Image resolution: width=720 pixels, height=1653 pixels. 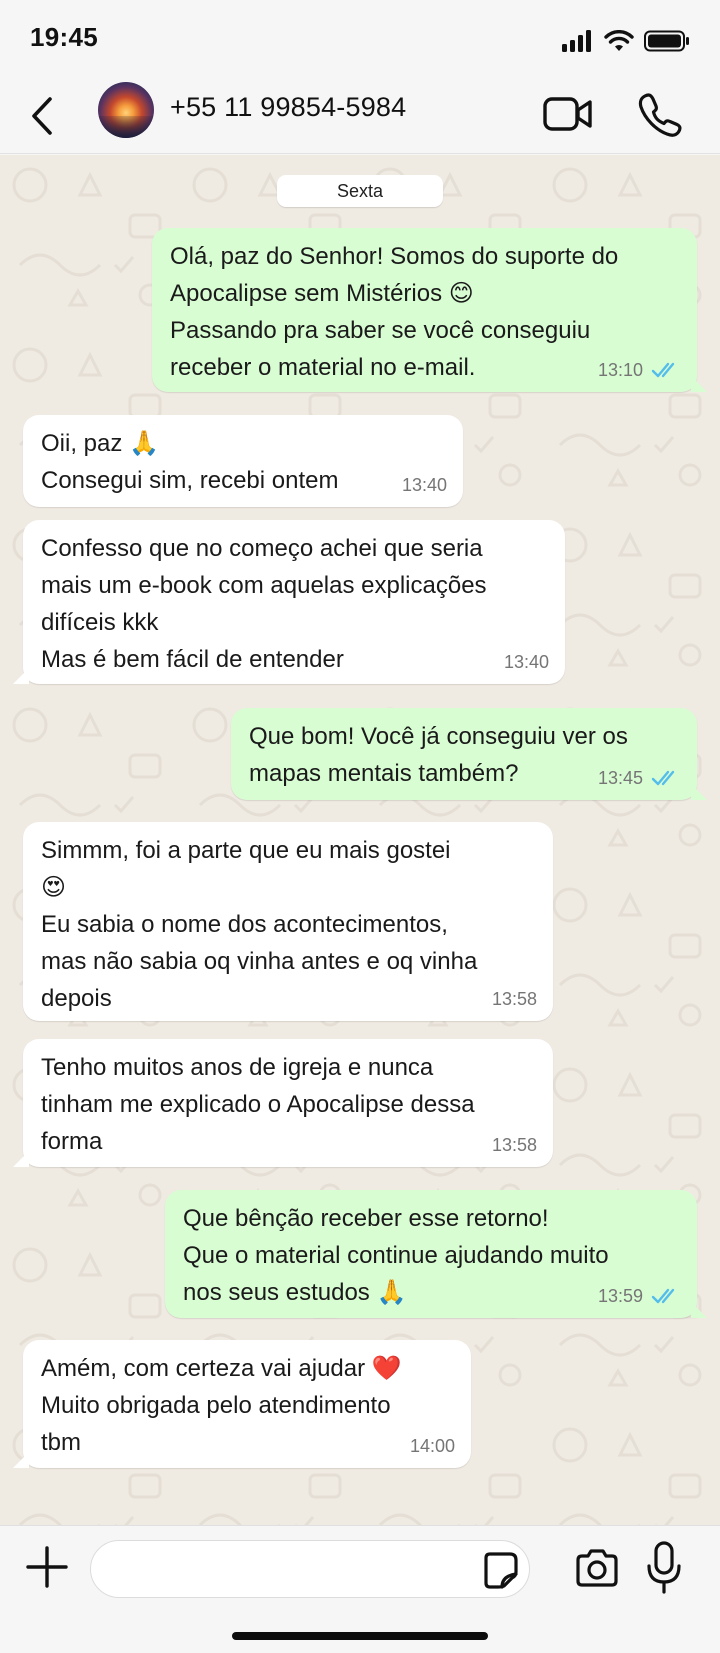 I want to click on camera-button, so click(x=597, y=1568).